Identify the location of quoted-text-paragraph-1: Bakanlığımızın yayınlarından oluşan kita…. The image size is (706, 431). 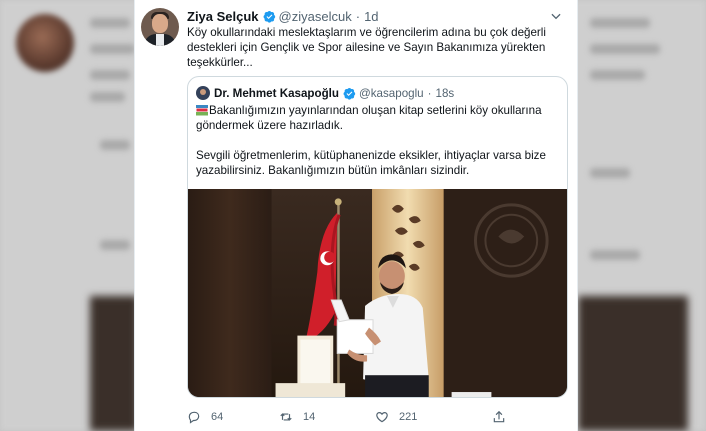
(369, 118).